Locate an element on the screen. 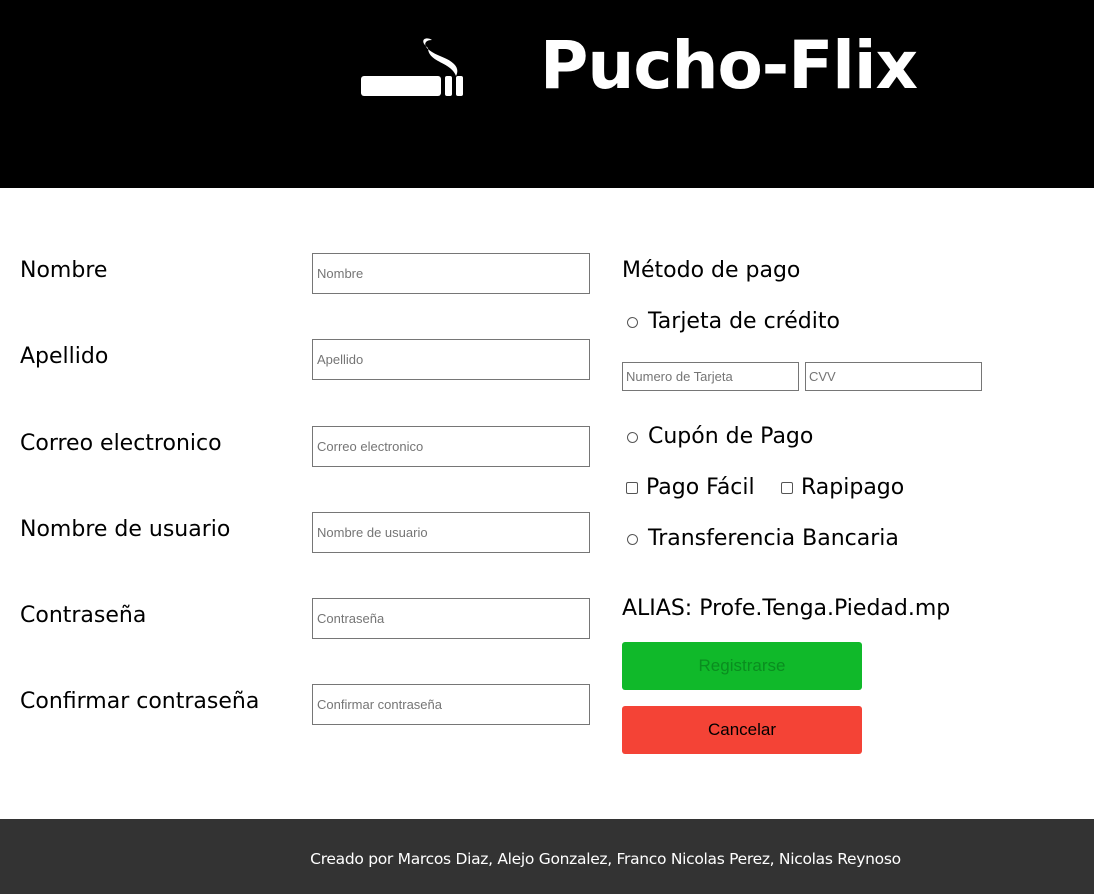 This screenshot has height=894, width=1094. alias-text: ALIAS: Profe.Tenga.Piedad.mp is located at coordinates (786, 608).